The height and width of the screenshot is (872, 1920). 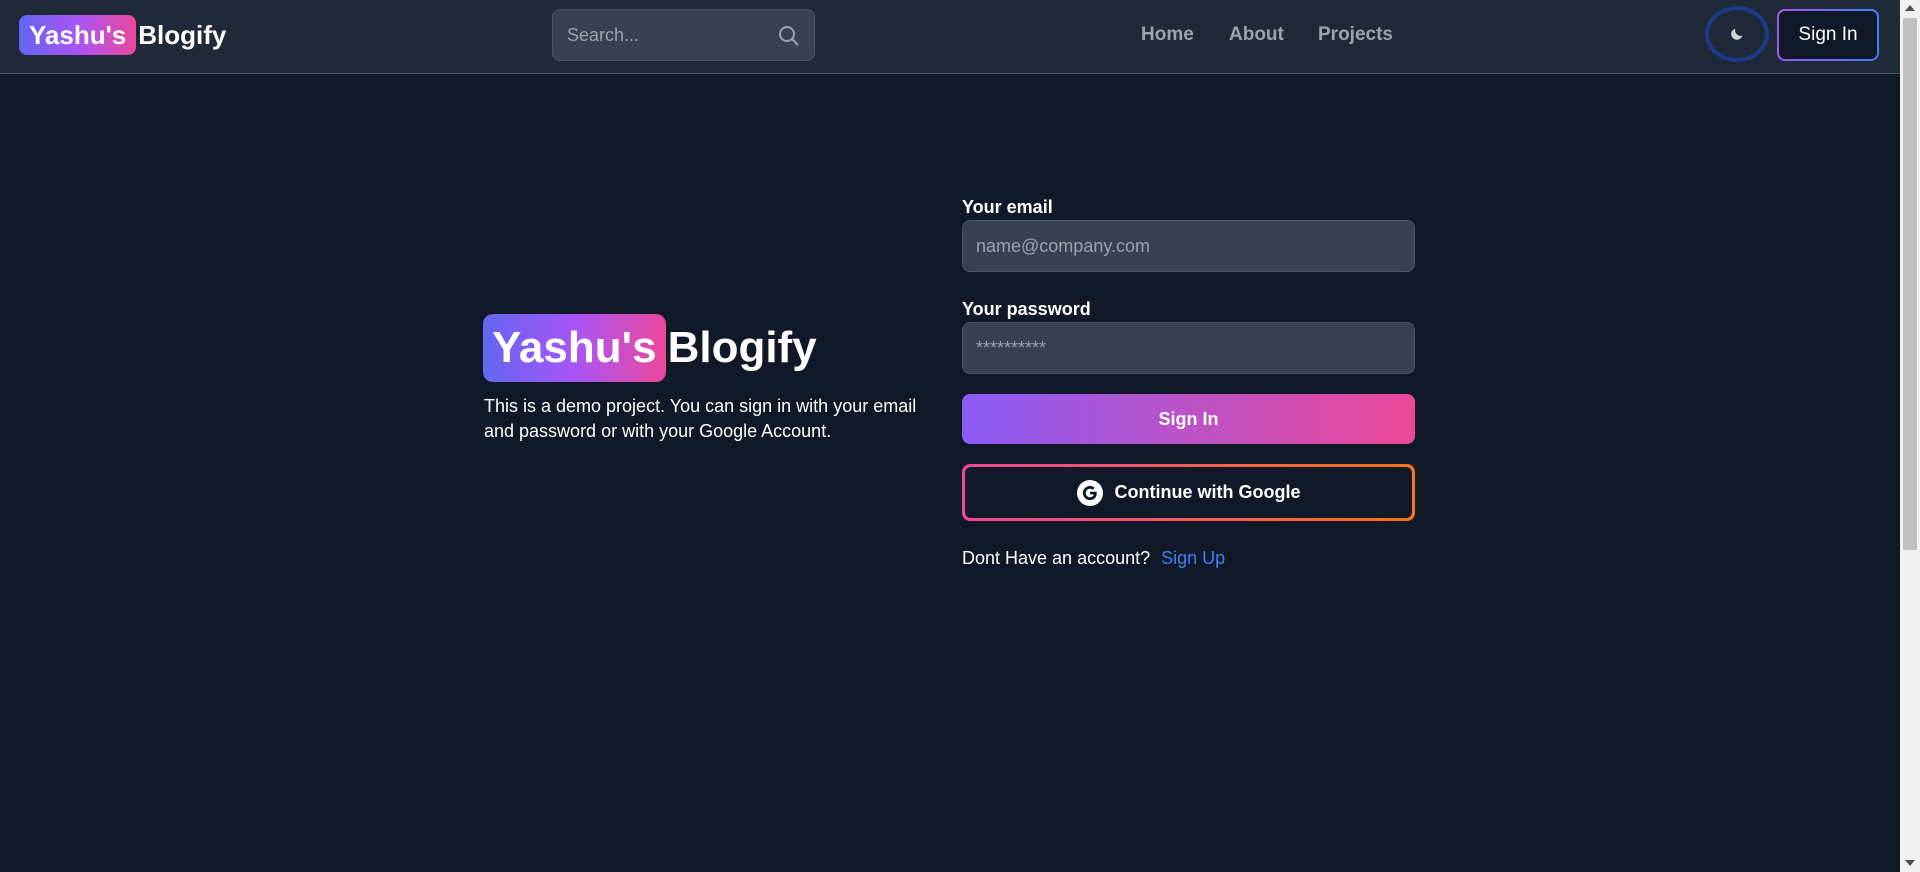 I want to click on logo-badge: Yashu's, so click(x=78, y=35).